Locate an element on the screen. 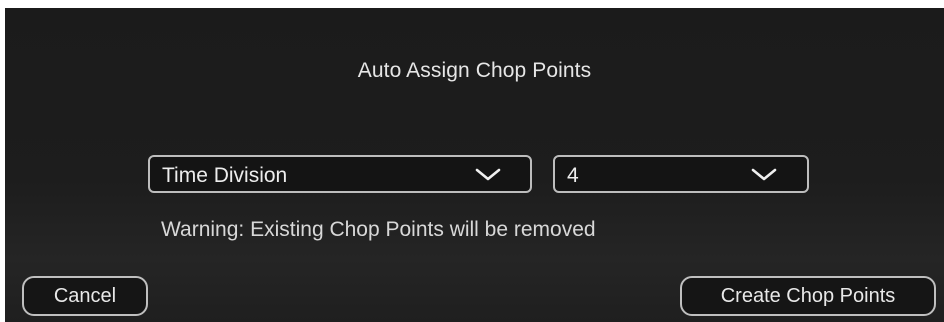 The image size is (944, 322). division-count-select: 4 is located at coordinates (681, 174).